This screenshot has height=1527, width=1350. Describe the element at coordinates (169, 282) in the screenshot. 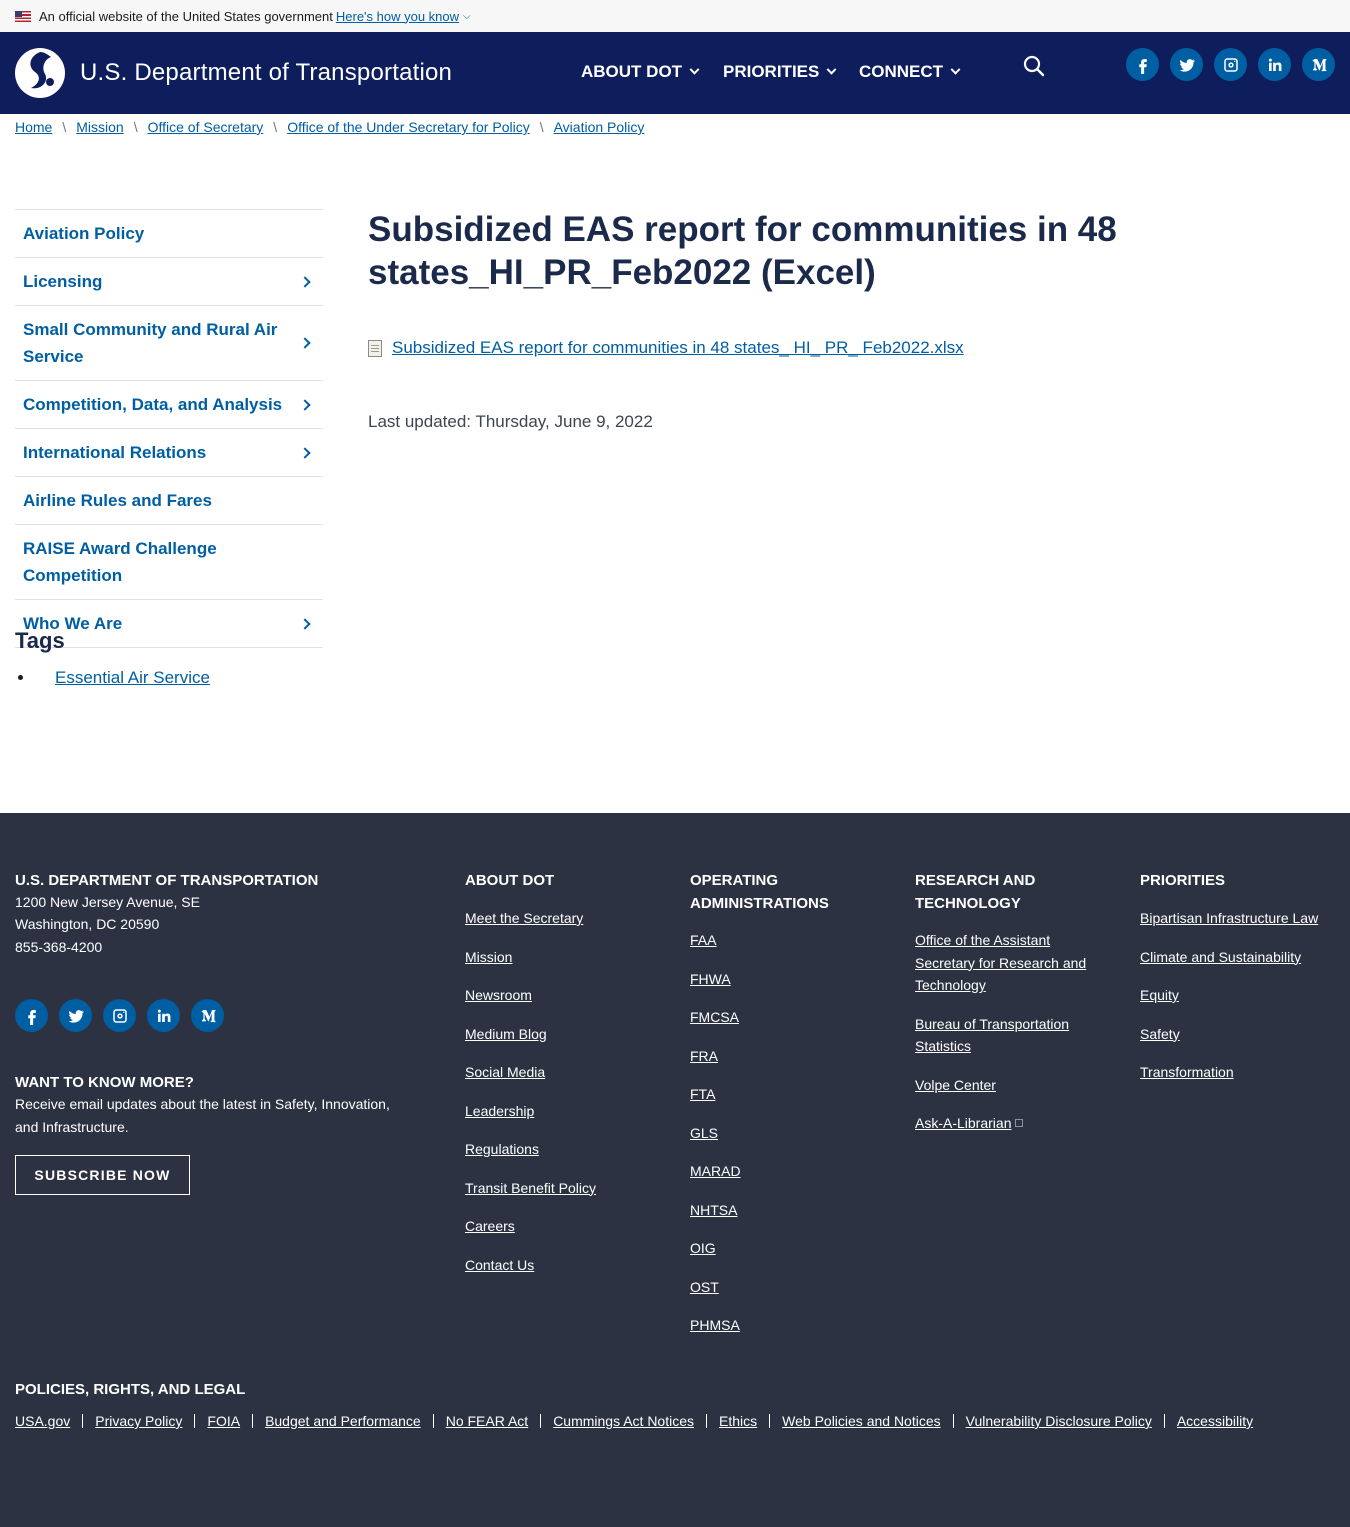

I see `sidenav-item-licensing: Licensing` at that location.